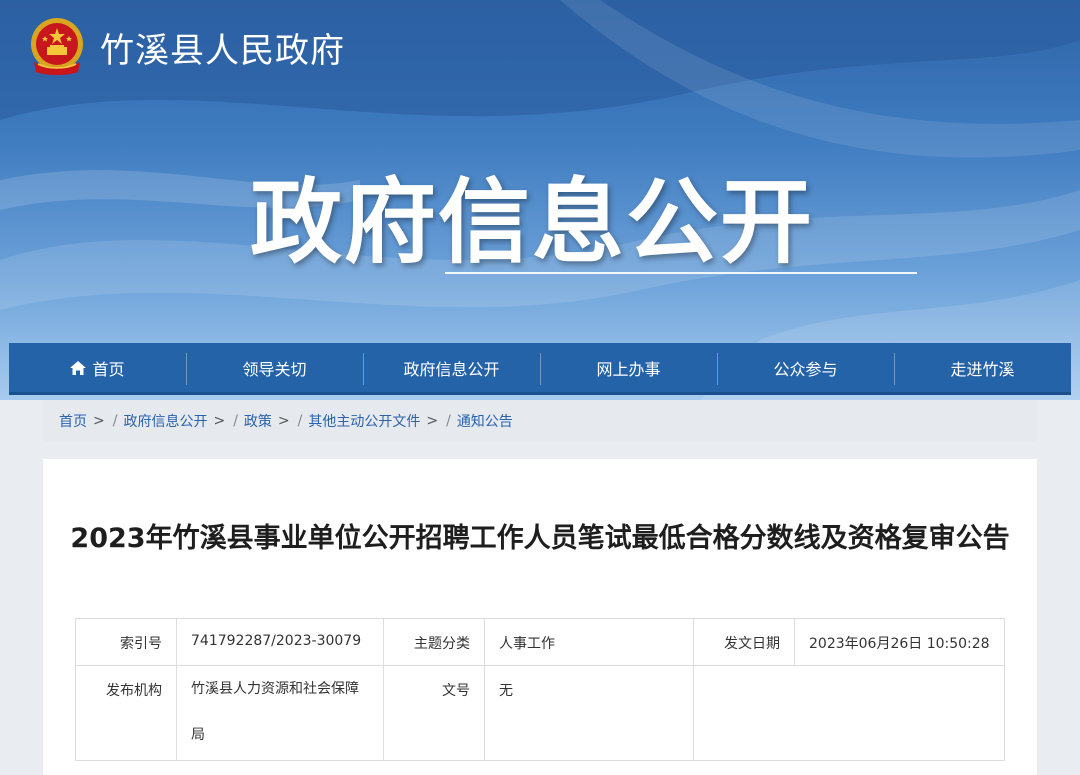 This screenshot has width=1080, height=775. I want to click on nav-item-label: 走进竹溪, so click(982, 369).